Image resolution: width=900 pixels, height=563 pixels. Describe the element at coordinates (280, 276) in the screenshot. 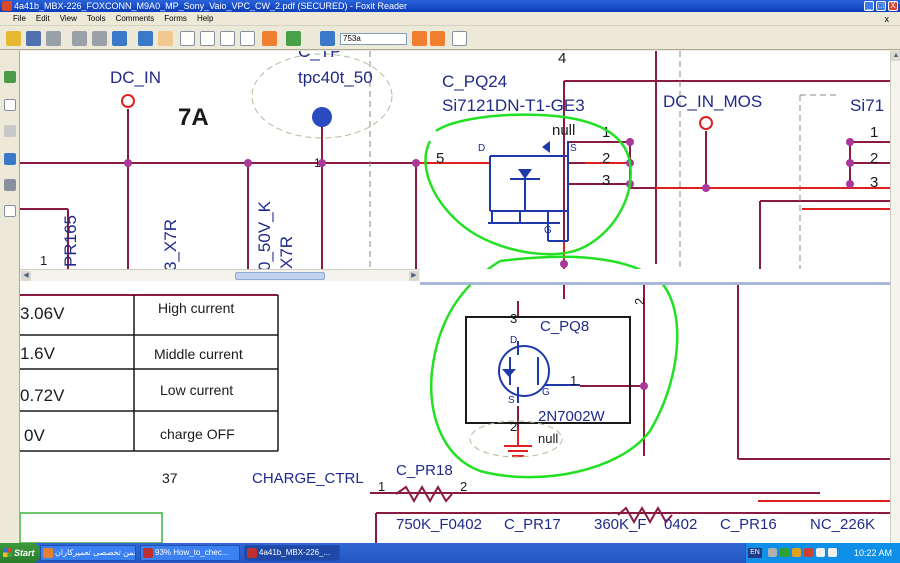

I see `scrollbar-thumb` at that location.